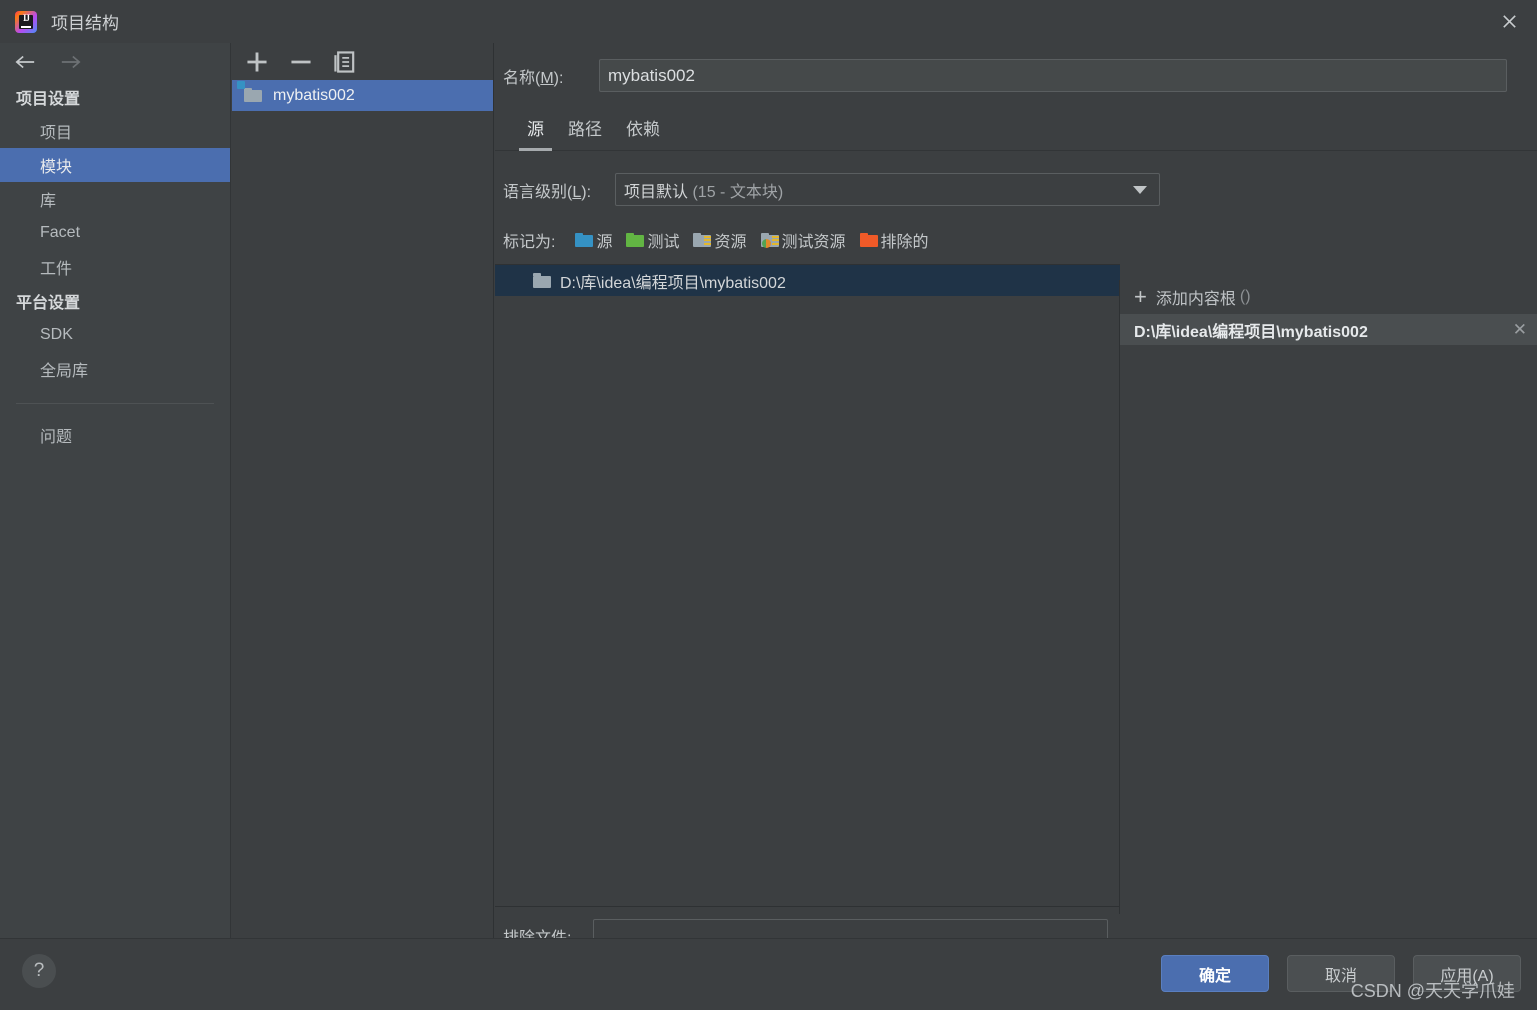 The width and height of the screenshot is (1537, 1010). Describe the element at coordinates (115, 267) in the screenshot. I see `sidebar-item-artifacts: 工件` at that location.